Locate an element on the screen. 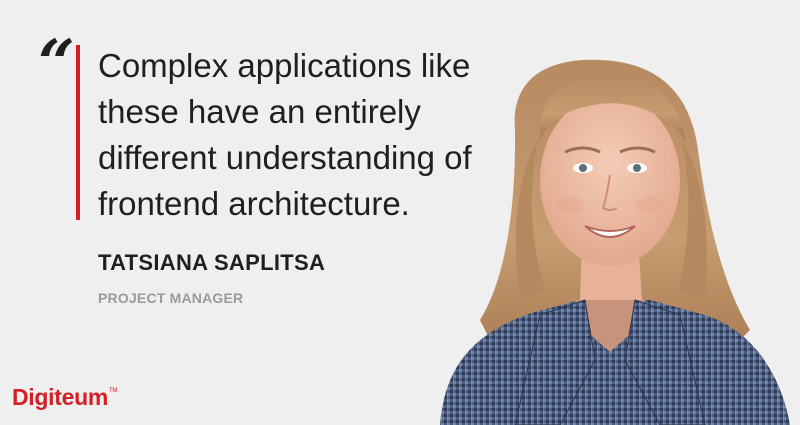 This screenshot has height=425, width=800. digiteum-logo: DigiteumTM is located at coordinates (64, 397).